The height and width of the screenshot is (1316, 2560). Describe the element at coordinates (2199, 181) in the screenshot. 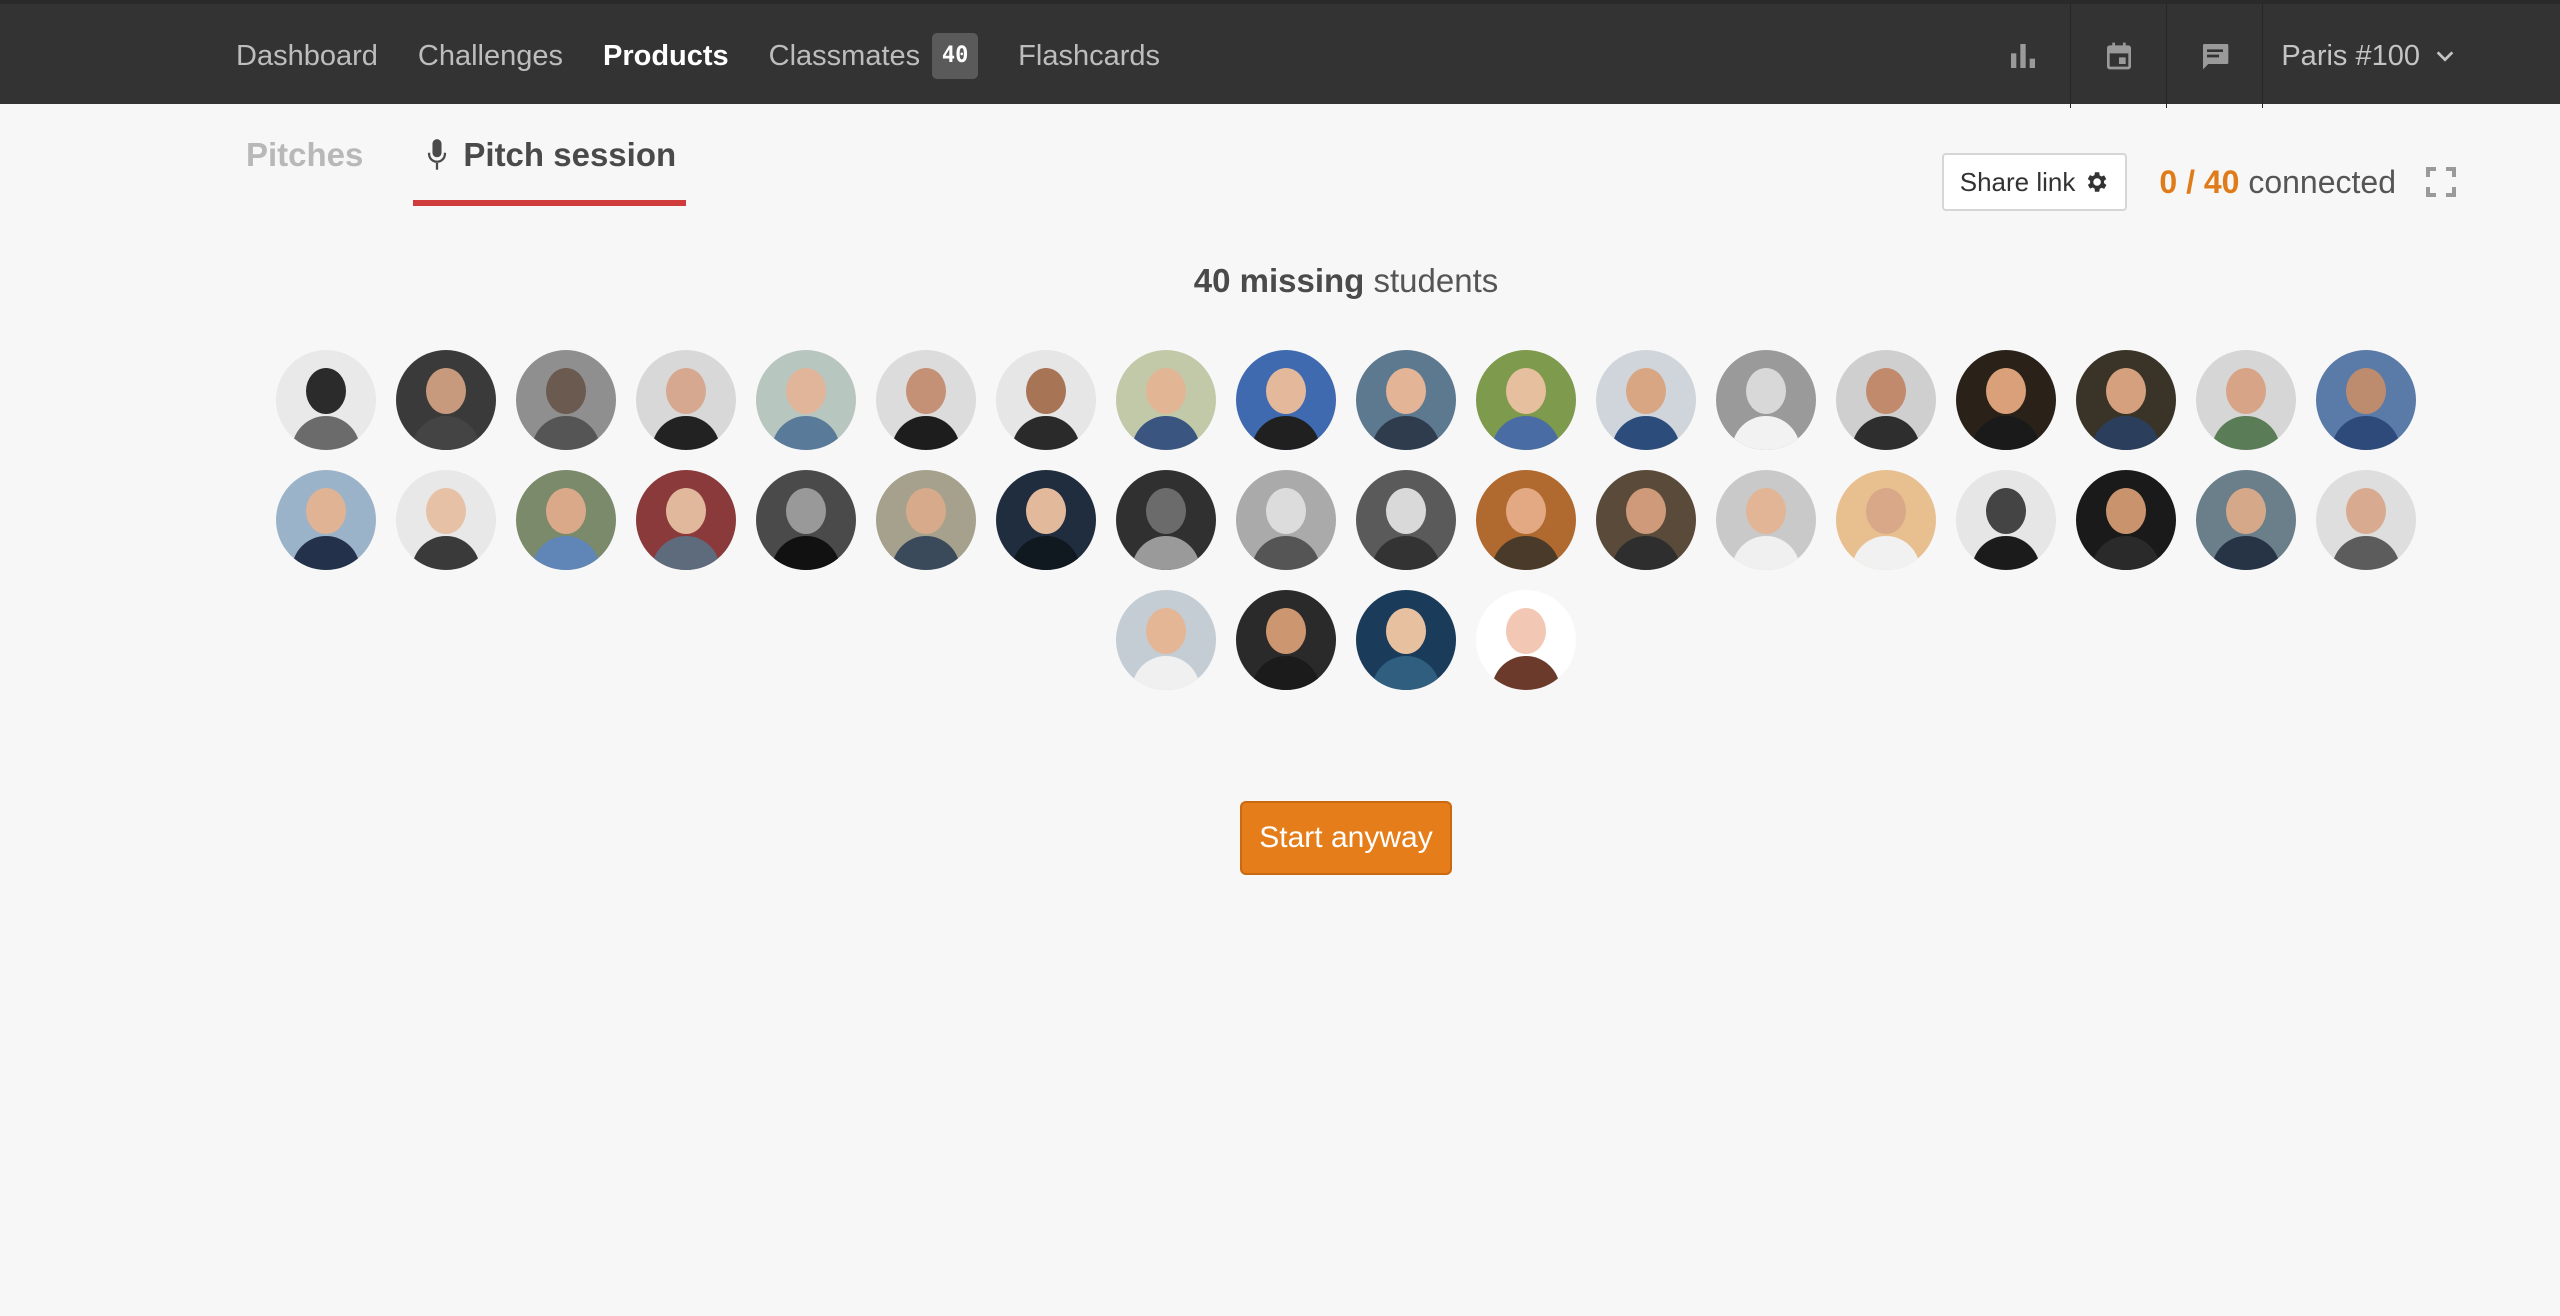

I see `connected-count: 0 / 40` at that location.